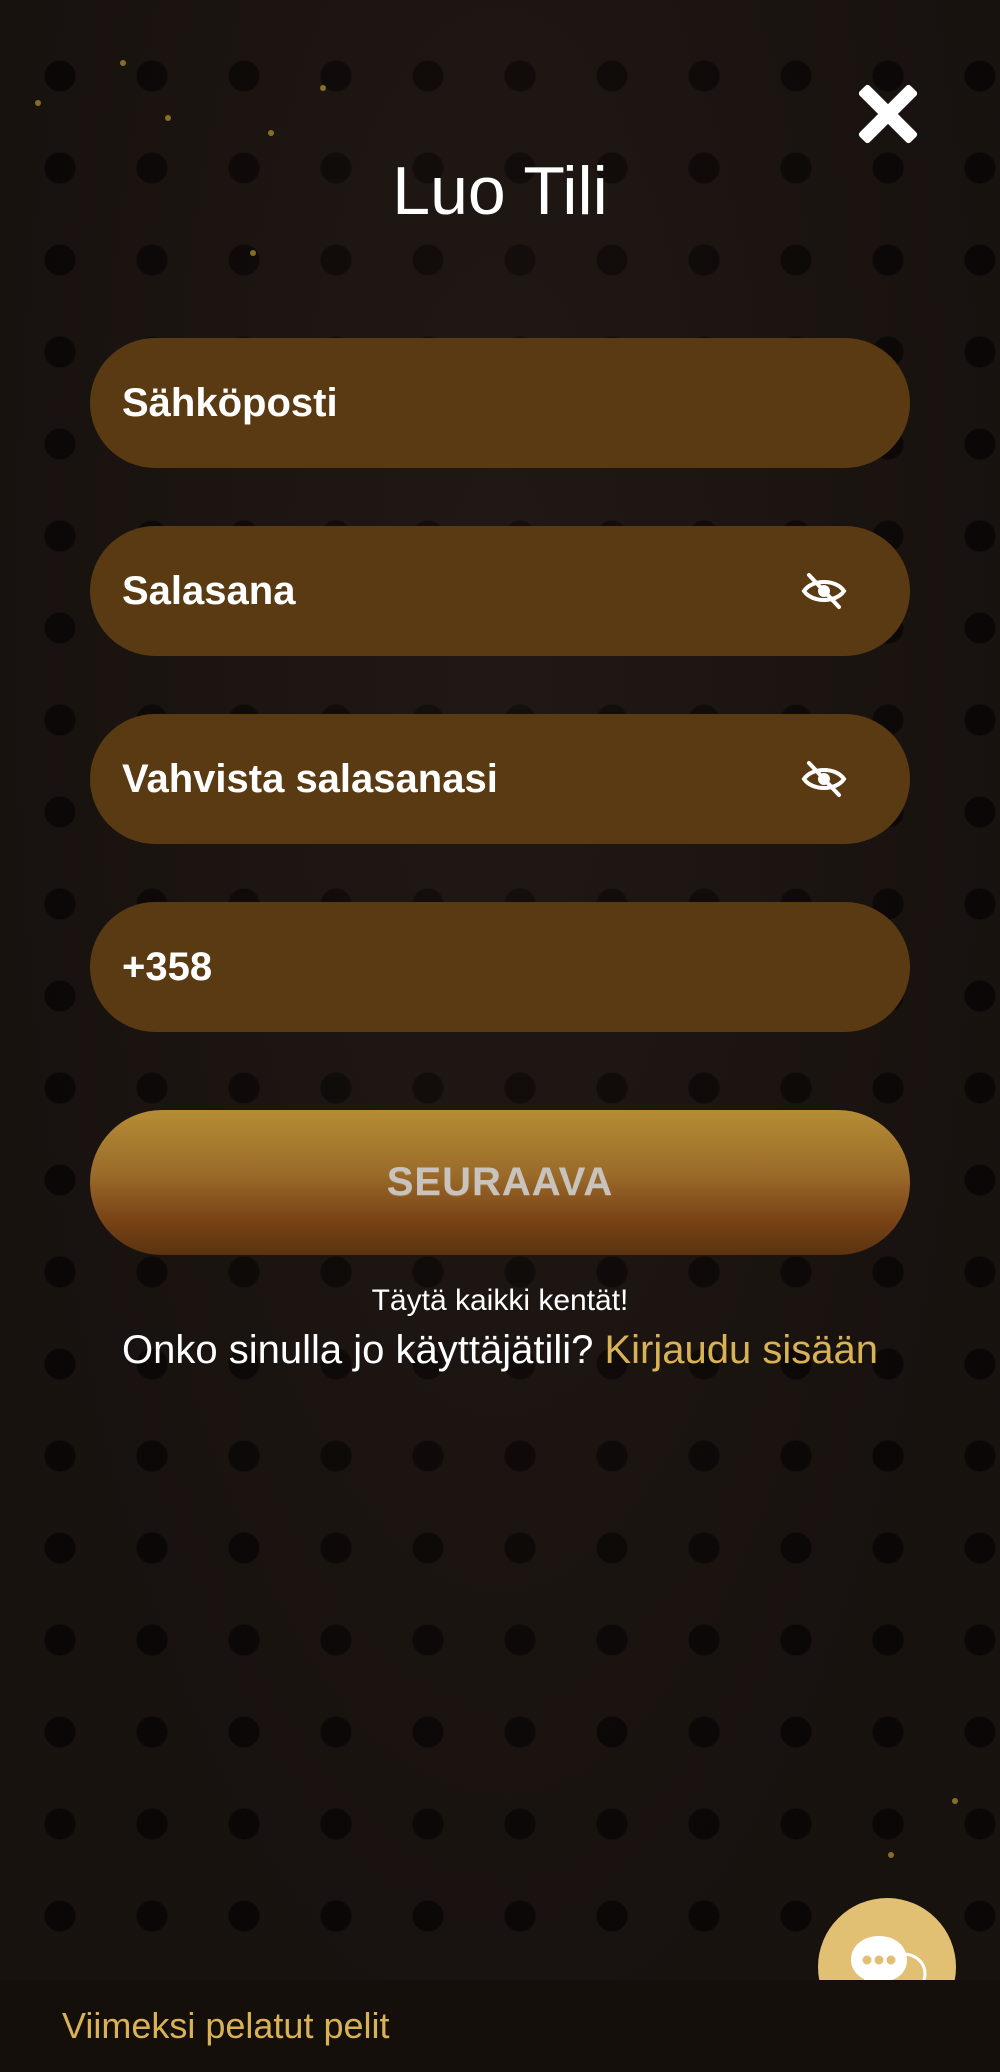 This screenshot has width=1000, height=2072. I want to click on confirm-password-input, so click(460, 779).